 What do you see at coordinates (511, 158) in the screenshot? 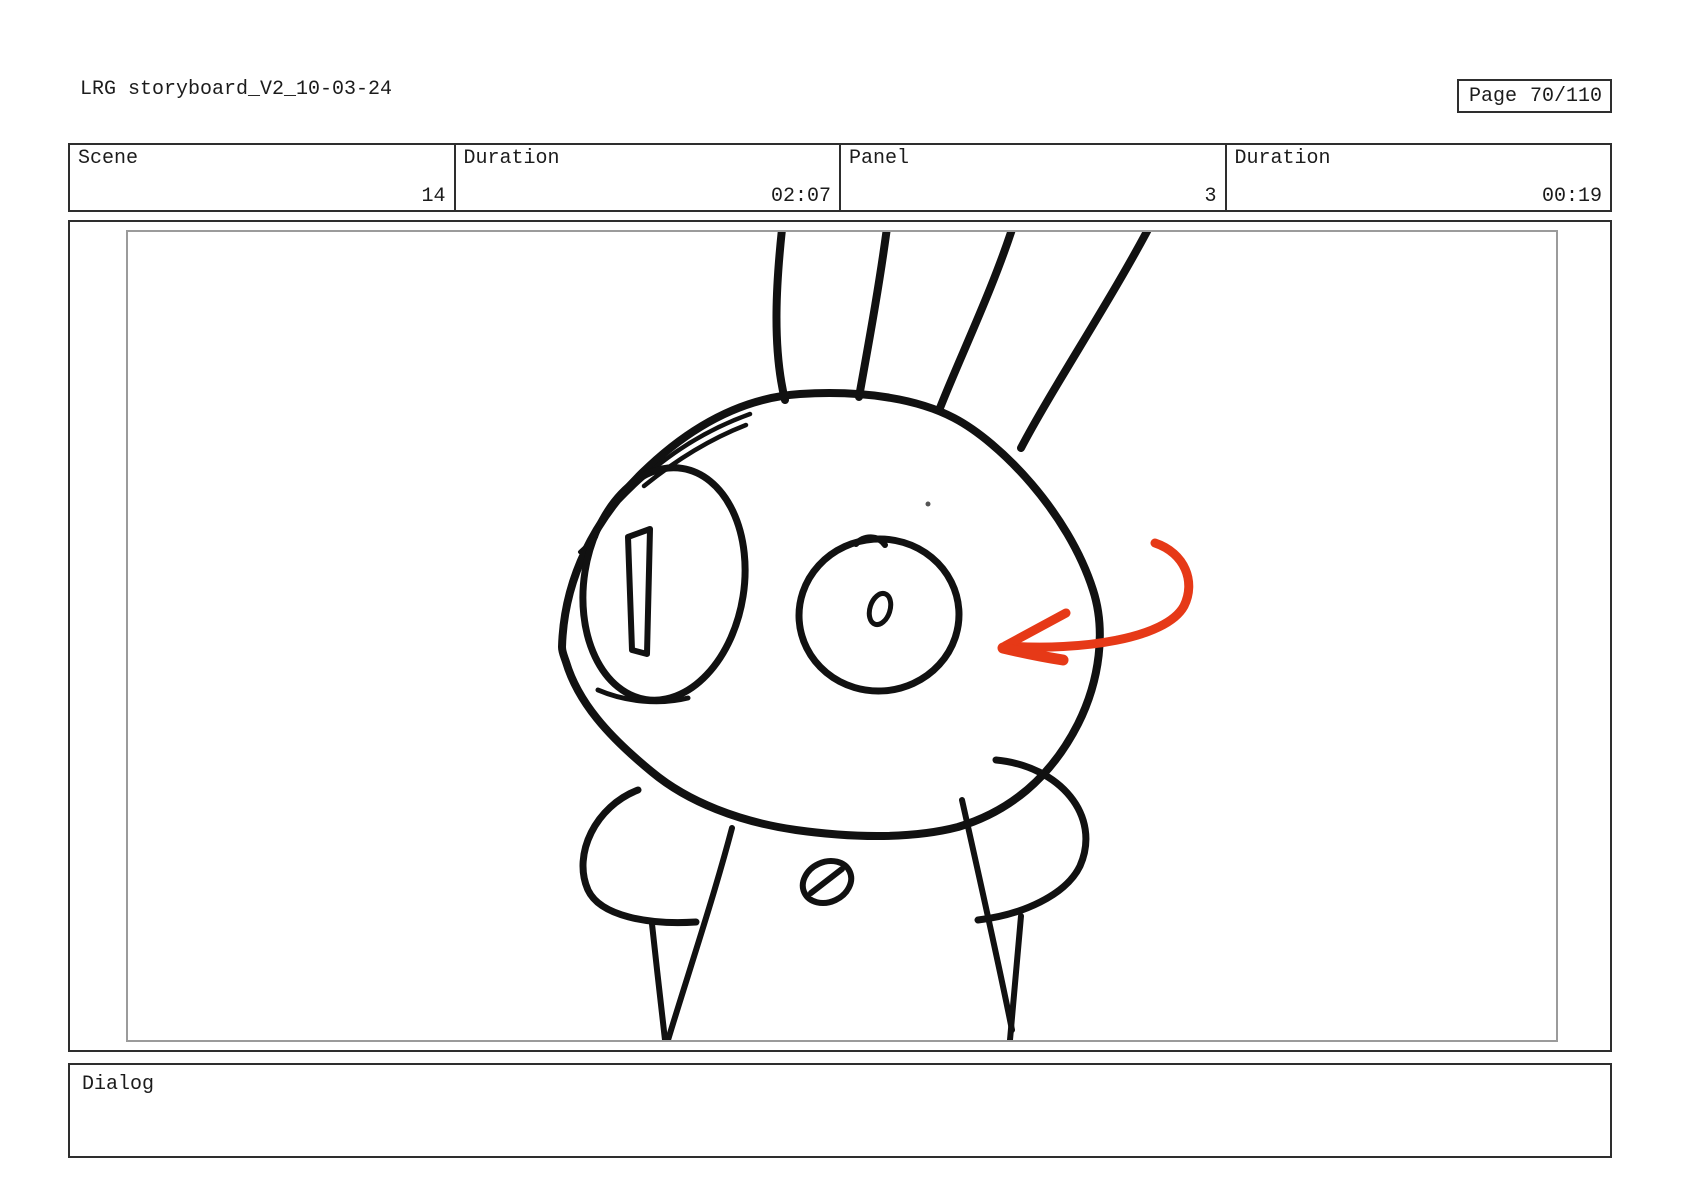
I see `scene-duration-label: Duration` at bounding box center [511, 158].